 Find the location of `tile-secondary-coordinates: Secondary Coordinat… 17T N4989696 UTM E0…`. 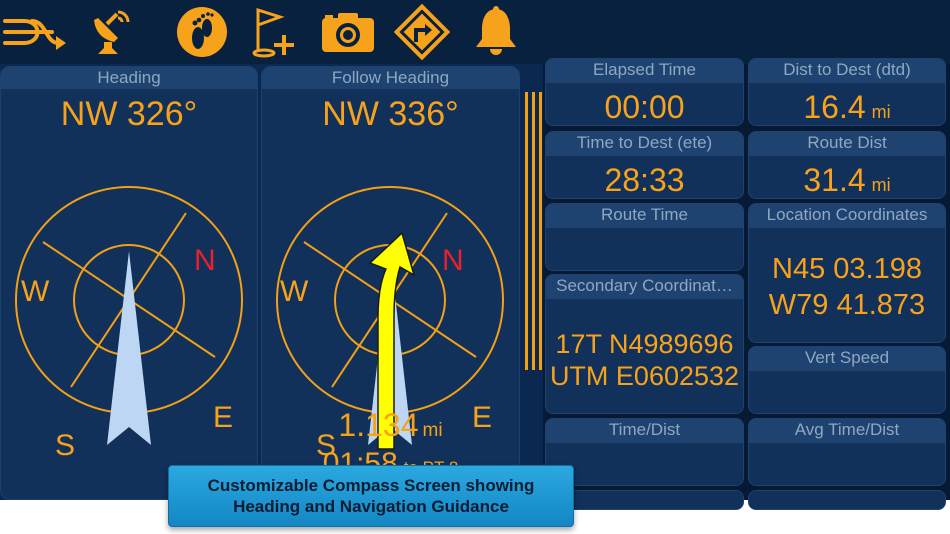

tile-secondary-coordinates: Secondary Coordinat… 17T N4989696 UTM E0… is located at coordinates (644, 344).